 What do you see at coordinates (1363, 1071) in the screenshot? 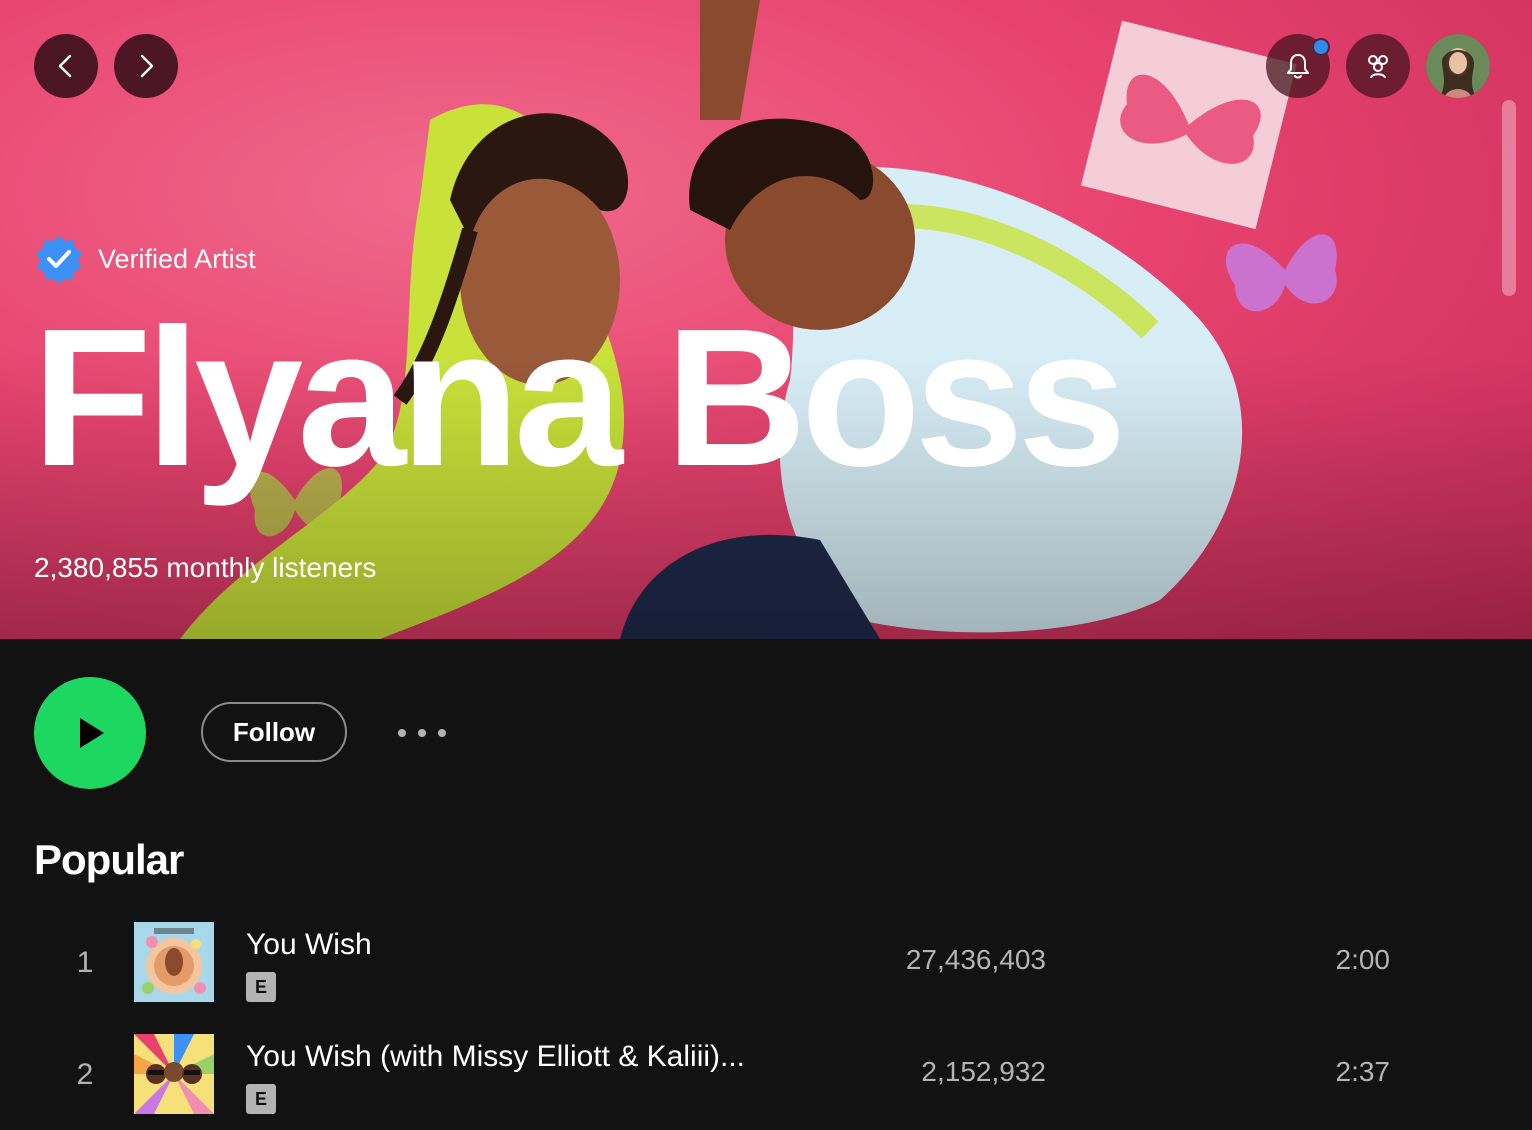
I see `track-duration: 2:37` at bounding box center [1363, 1071].